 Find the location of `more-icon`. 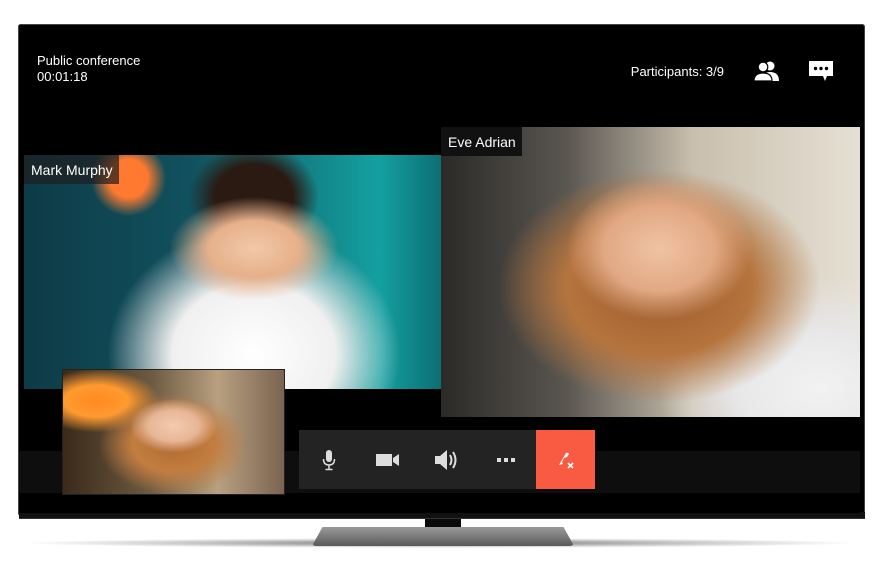

more-icon is located at coordinates (505, 459).